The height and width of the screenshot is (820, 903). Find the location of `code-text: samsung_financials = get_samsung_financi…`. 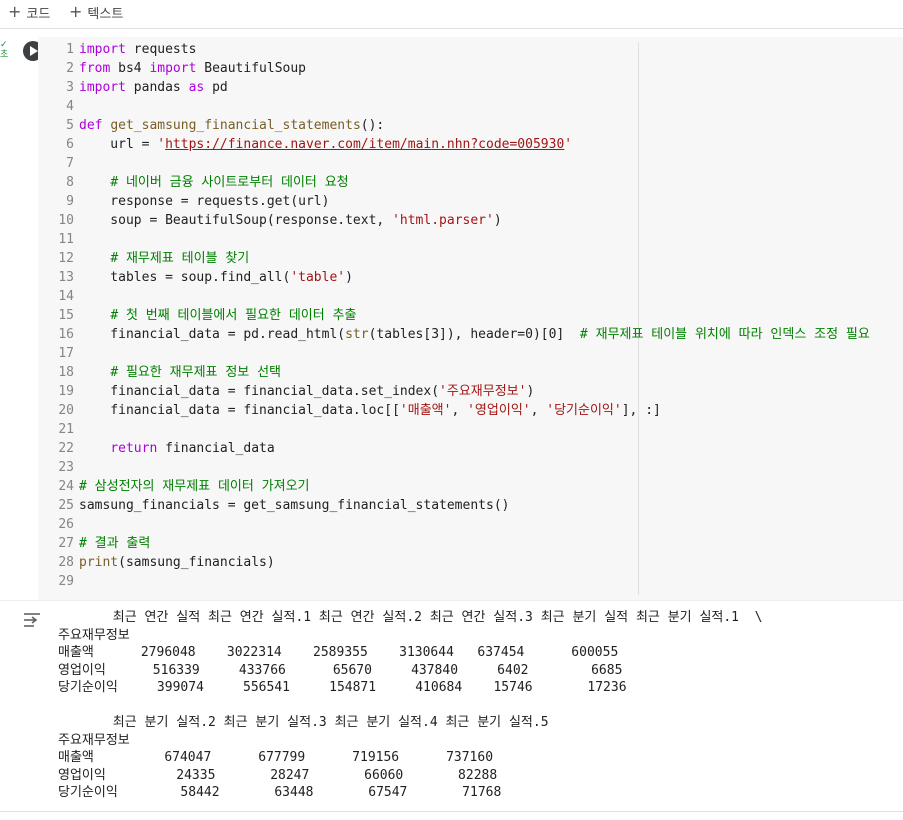

code-text: samsung_financials = get_samsung_financi… is located at coordinates (294, 505).